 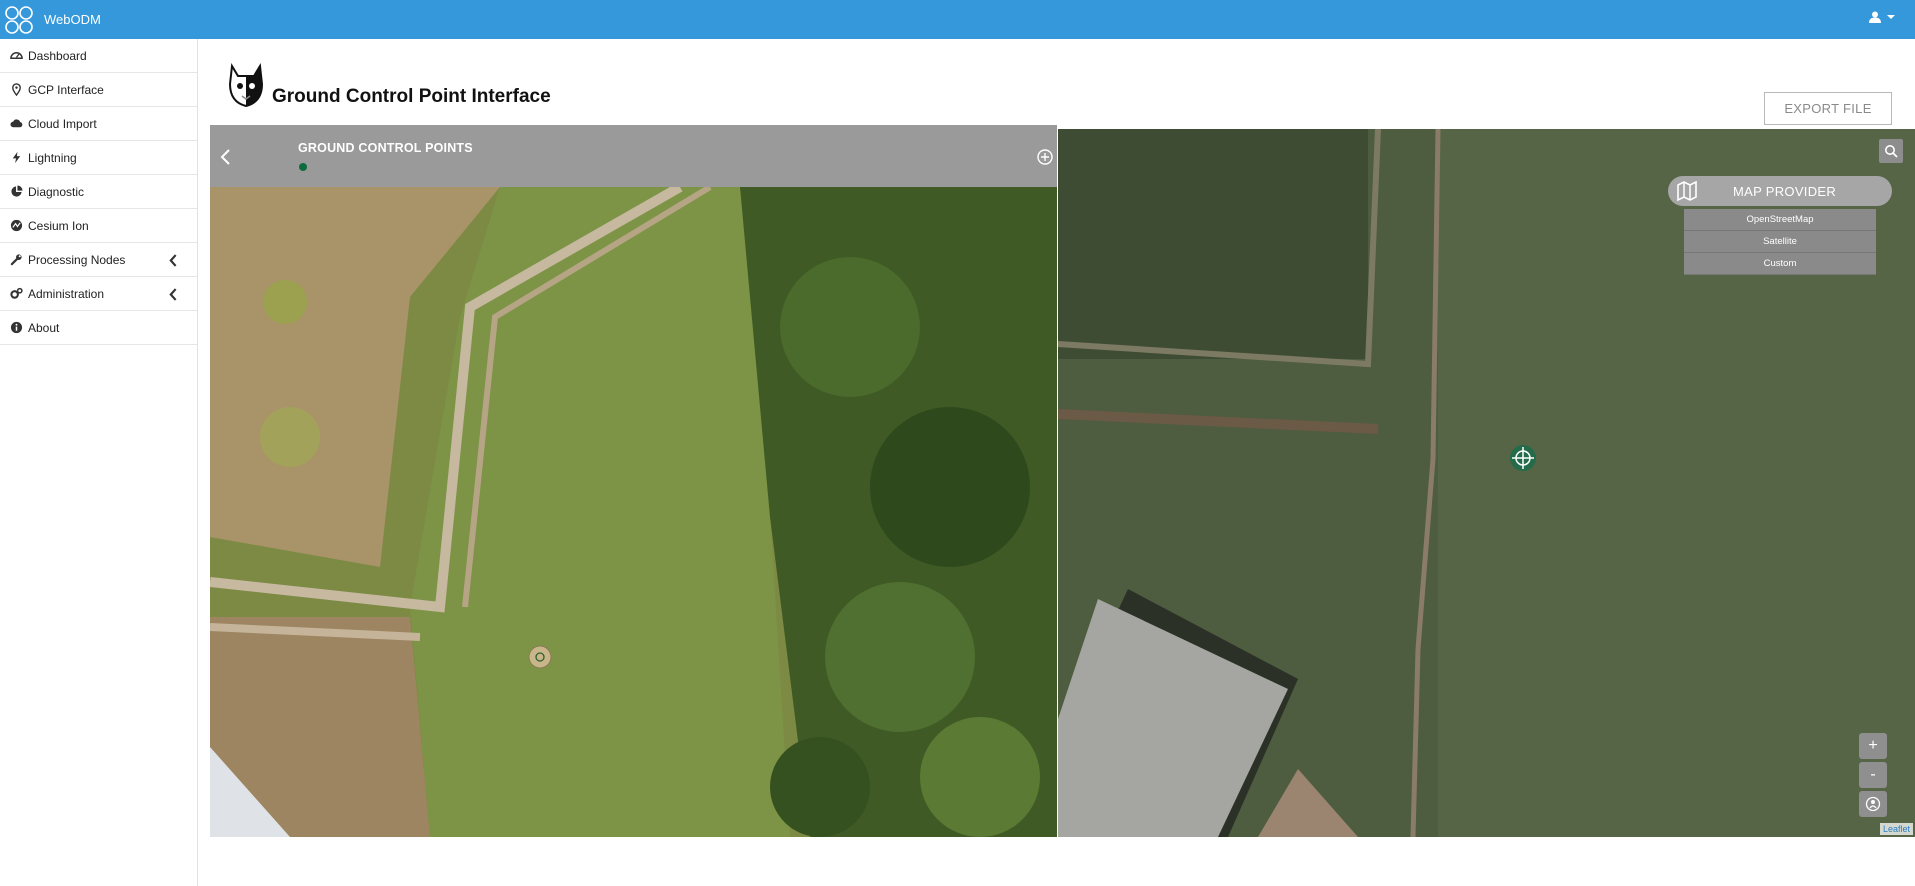 I want to click on locate-icon, so click(x=1873, y=804).